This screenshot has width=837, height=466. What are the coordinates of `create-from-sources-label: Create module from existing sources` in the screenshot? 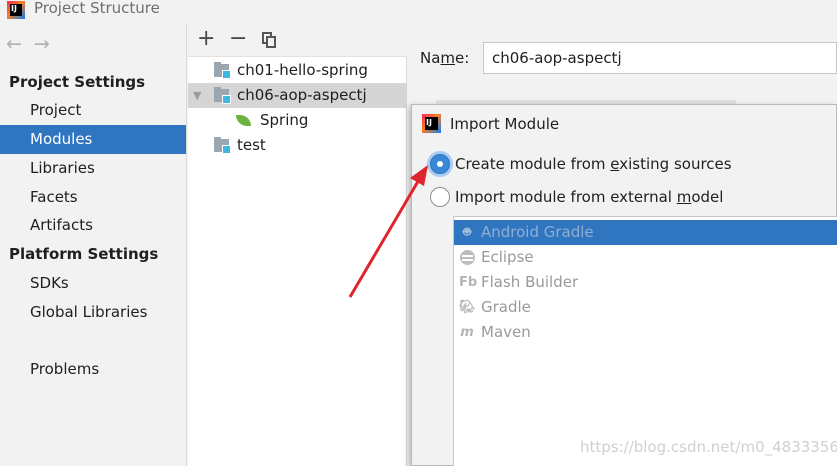 It's located at (593, 164).